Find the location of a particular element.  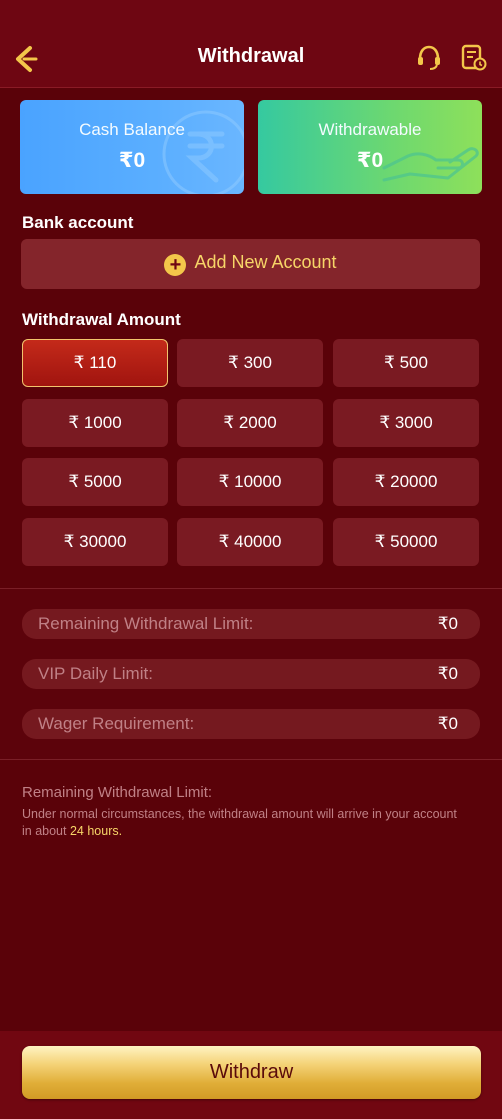

cash-balance-card: Cash Balance ₹0 is located at coordinates (132, 147).